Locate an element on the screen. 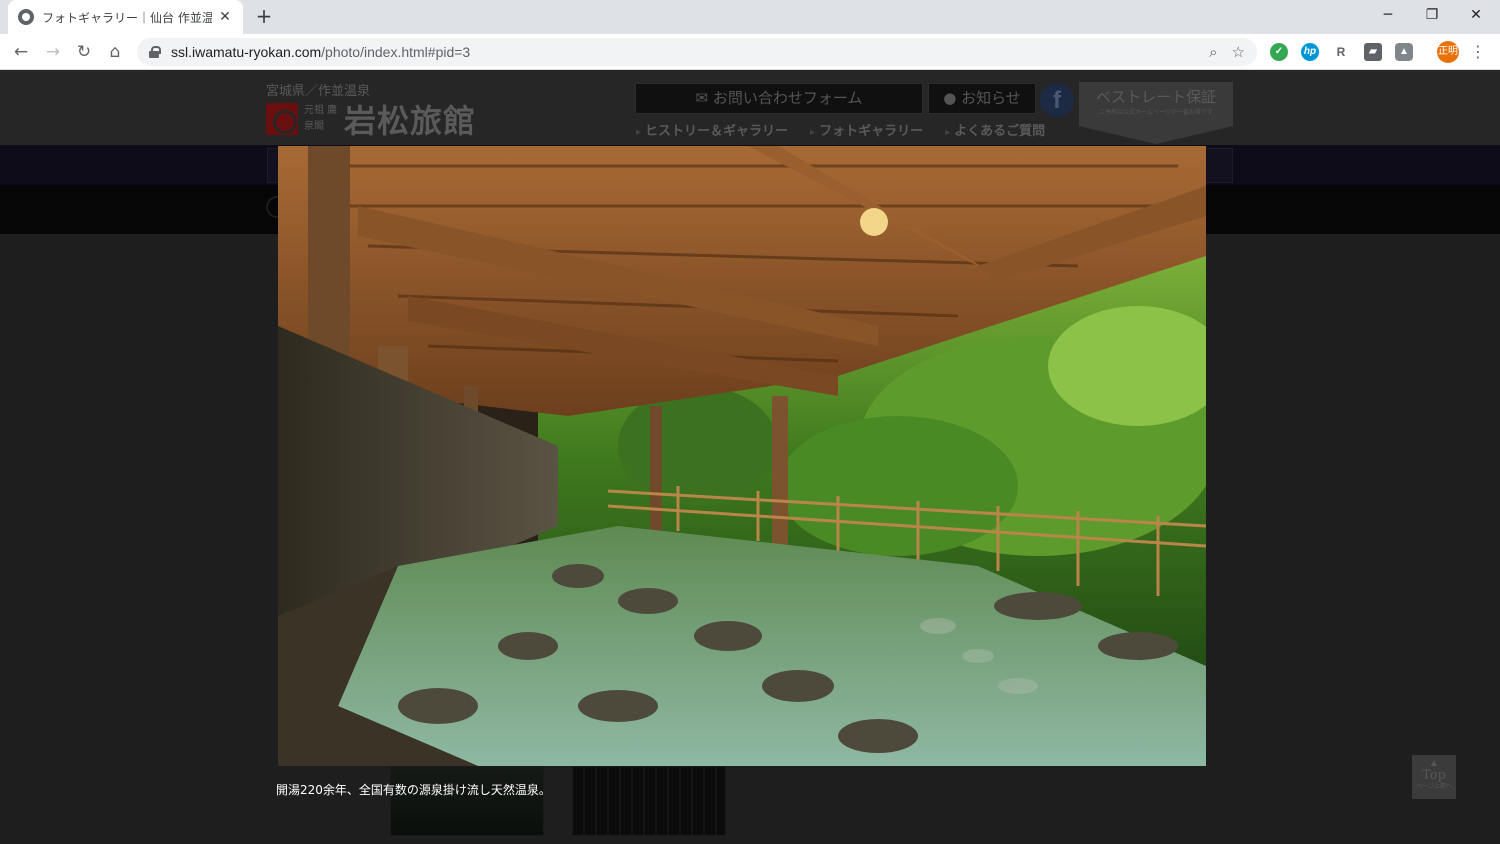 This screenshot has height=844, width=1500. forward-button: → is located at coordinates (53, 52).